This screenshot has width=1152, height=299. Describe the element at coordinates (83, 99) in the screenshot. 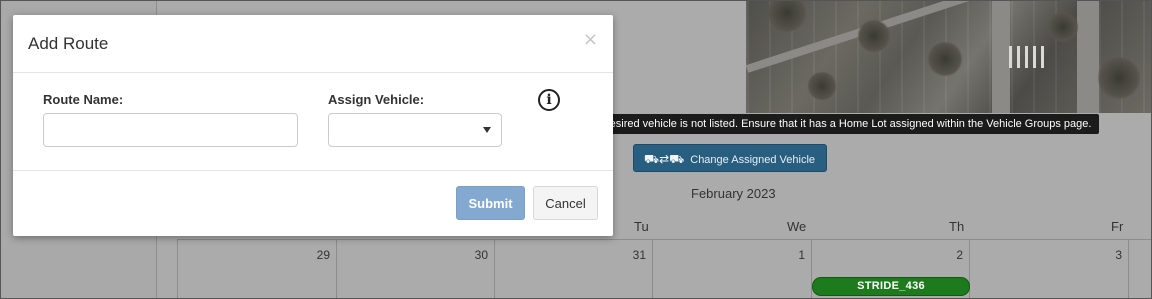

I see `route-name-label: Route Name:` at that location.